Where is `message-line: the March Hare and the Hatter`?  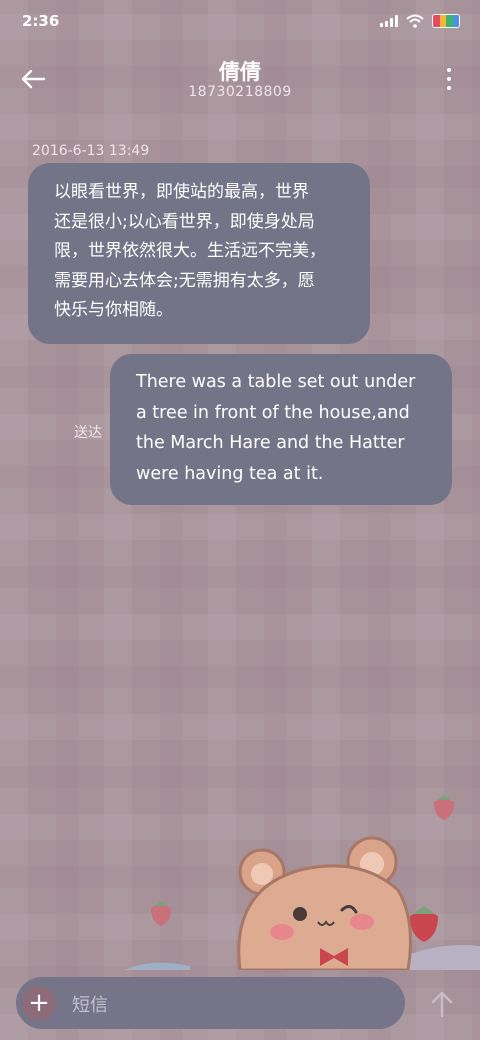
message-line: the March Hare and the Hatter is located at coordinates (270, 443).